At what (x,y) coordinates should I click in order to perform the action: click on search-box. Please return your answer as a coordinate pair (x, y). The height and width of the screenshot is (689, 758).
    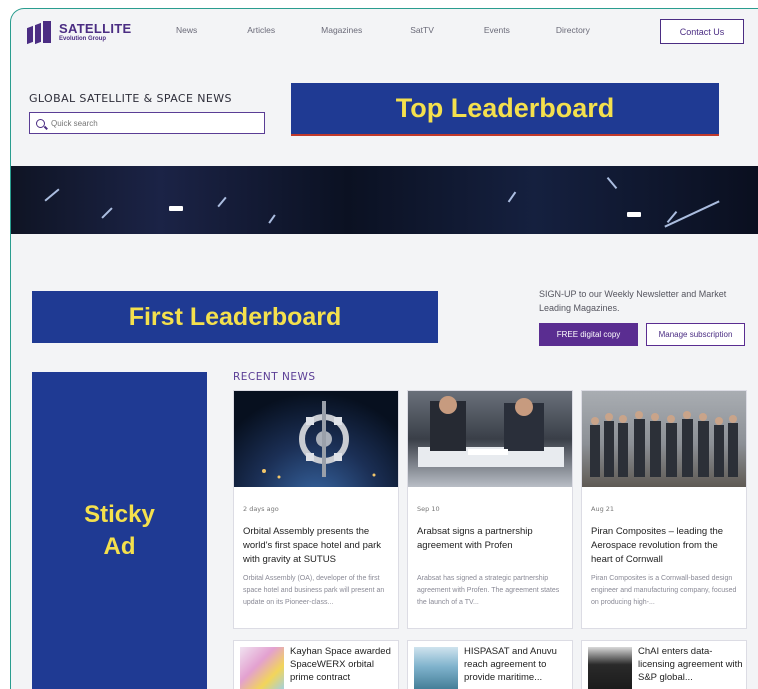
    Looking at the image, I should click on (147, 123).